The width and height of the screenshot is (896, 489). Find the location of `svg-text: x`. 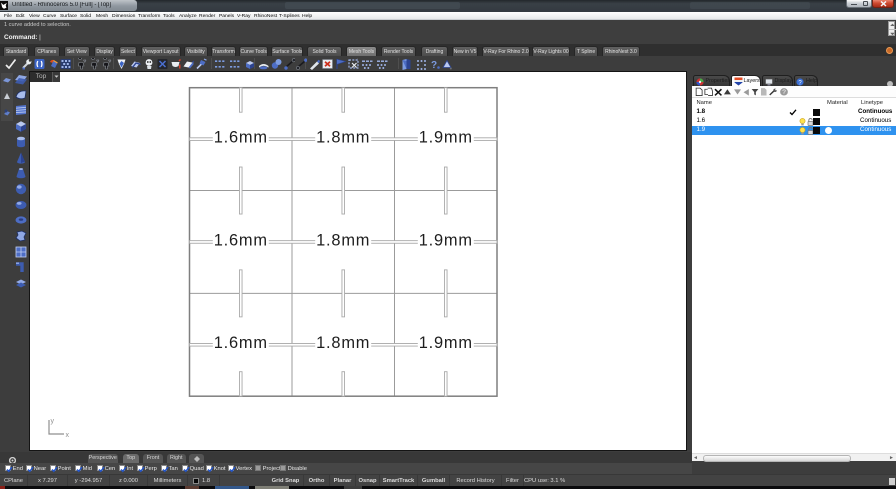

svg-text: x is located at coordinates (68, 435).